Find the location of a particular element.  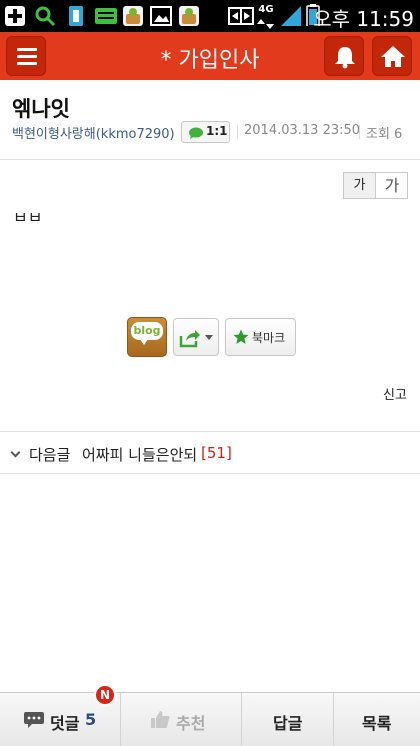

report-link: 신고 is located at coordinates (395, 393).